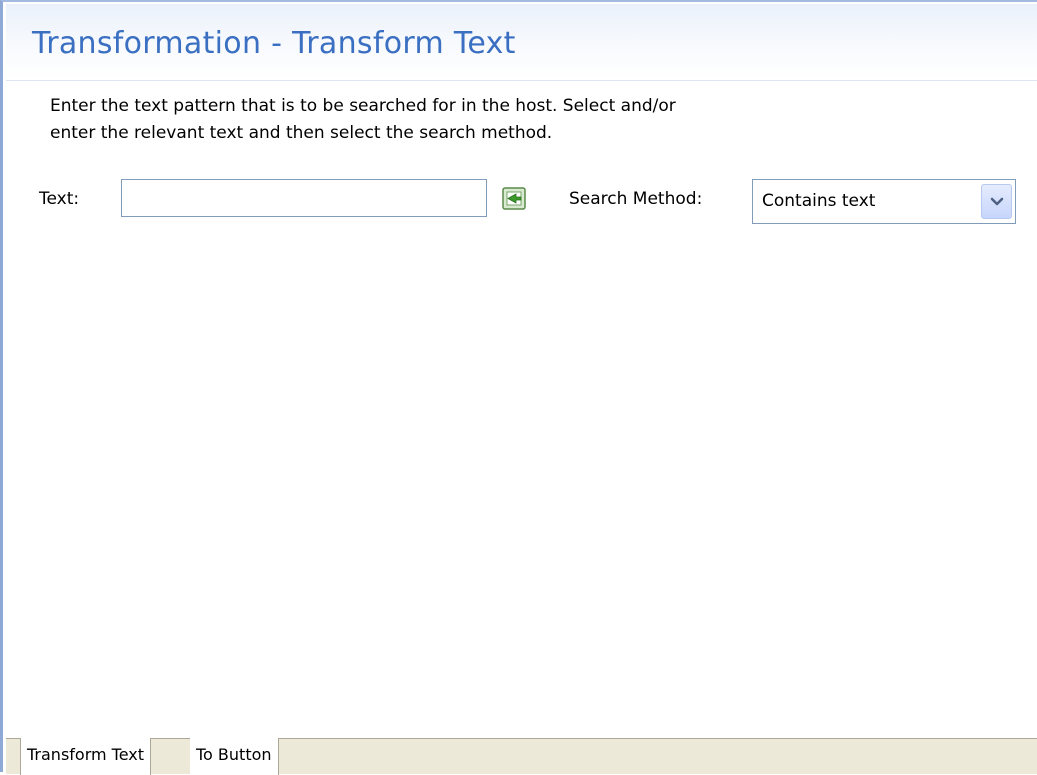  I want to click on editor-header: Transformation - Transform Text, so click(521, 42).